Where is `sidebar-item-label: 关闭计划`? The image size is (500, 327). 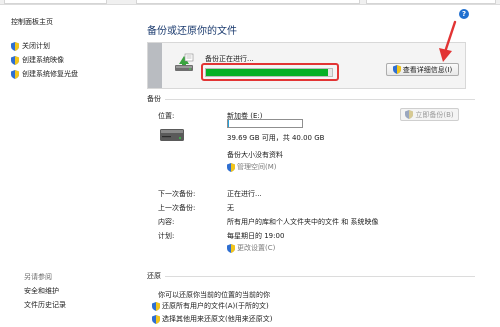 sidebar-item-label: 关闭计划 is located at coordinates (36, 46).